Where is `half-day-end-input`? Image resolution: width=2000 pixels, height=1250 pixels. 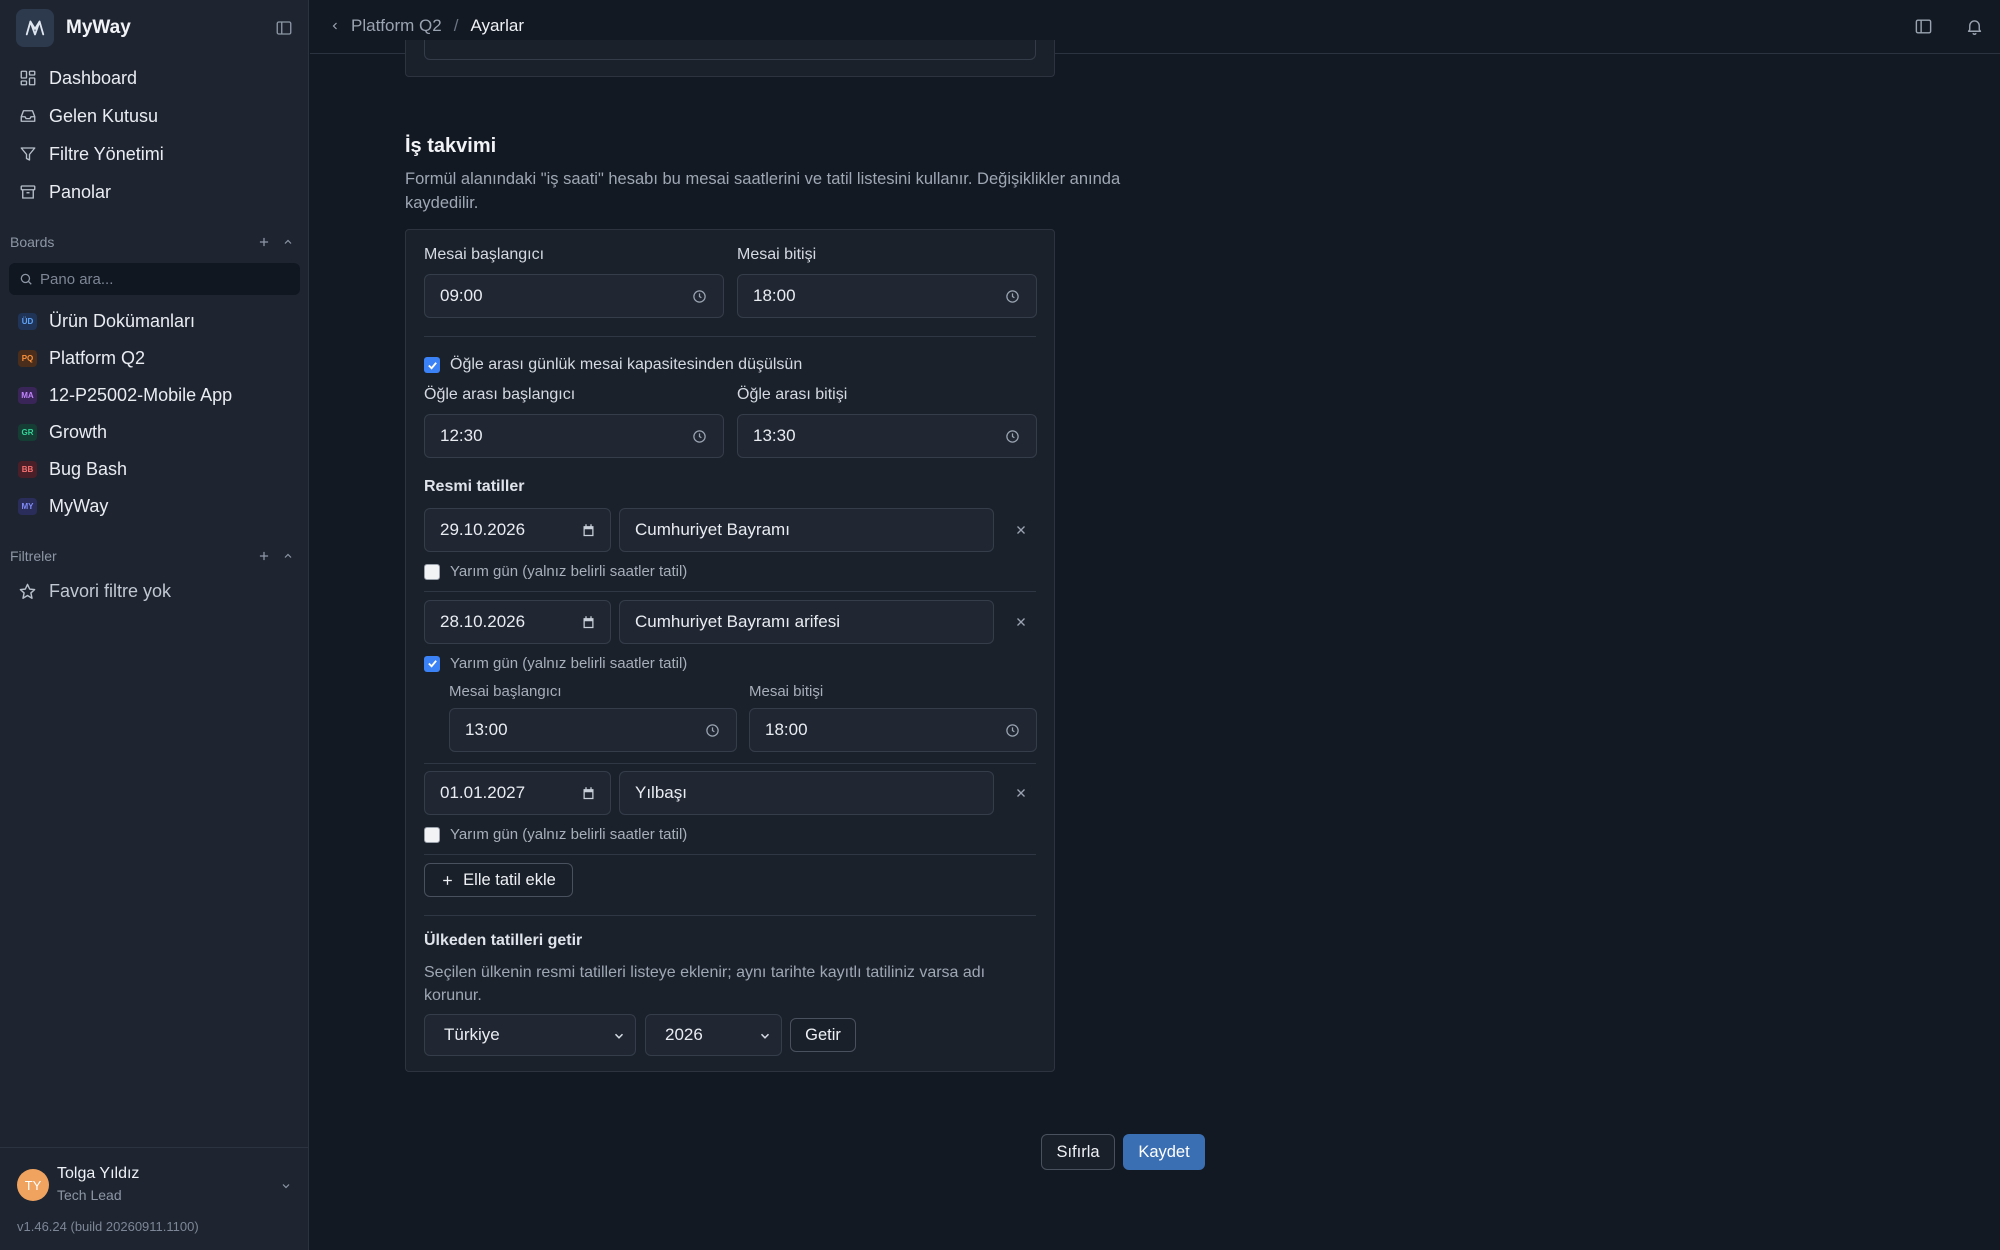 half-day-end-input is located at coordinates (900, 730).